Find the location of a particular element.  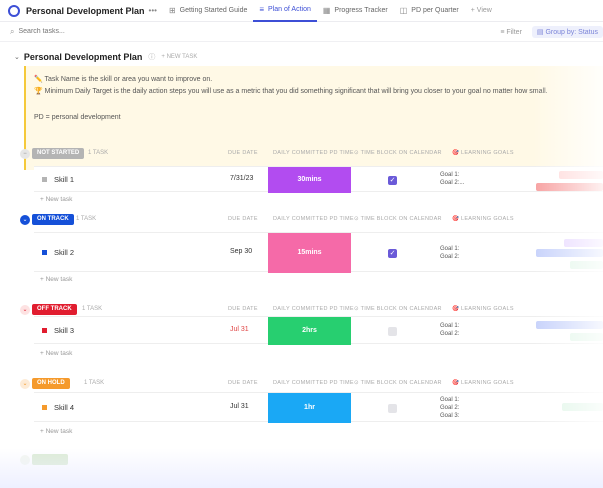

task-name: Skill 4 is located at coordinates (64, 407).